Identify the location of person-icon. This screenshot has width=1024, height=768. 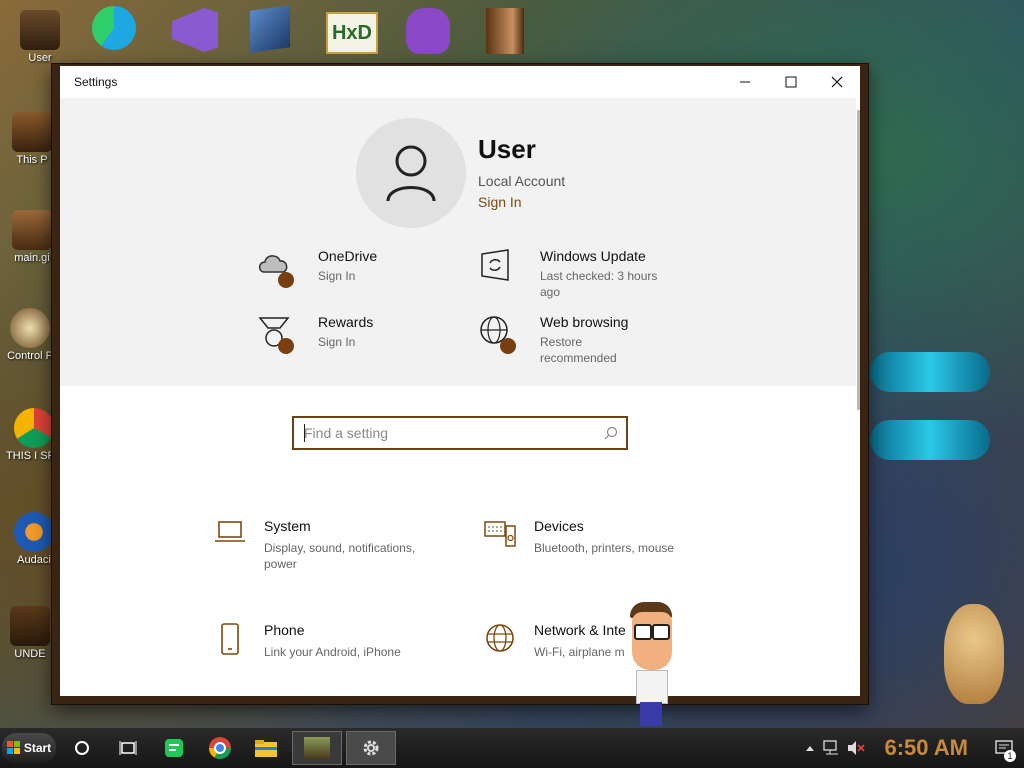
(411, 173).